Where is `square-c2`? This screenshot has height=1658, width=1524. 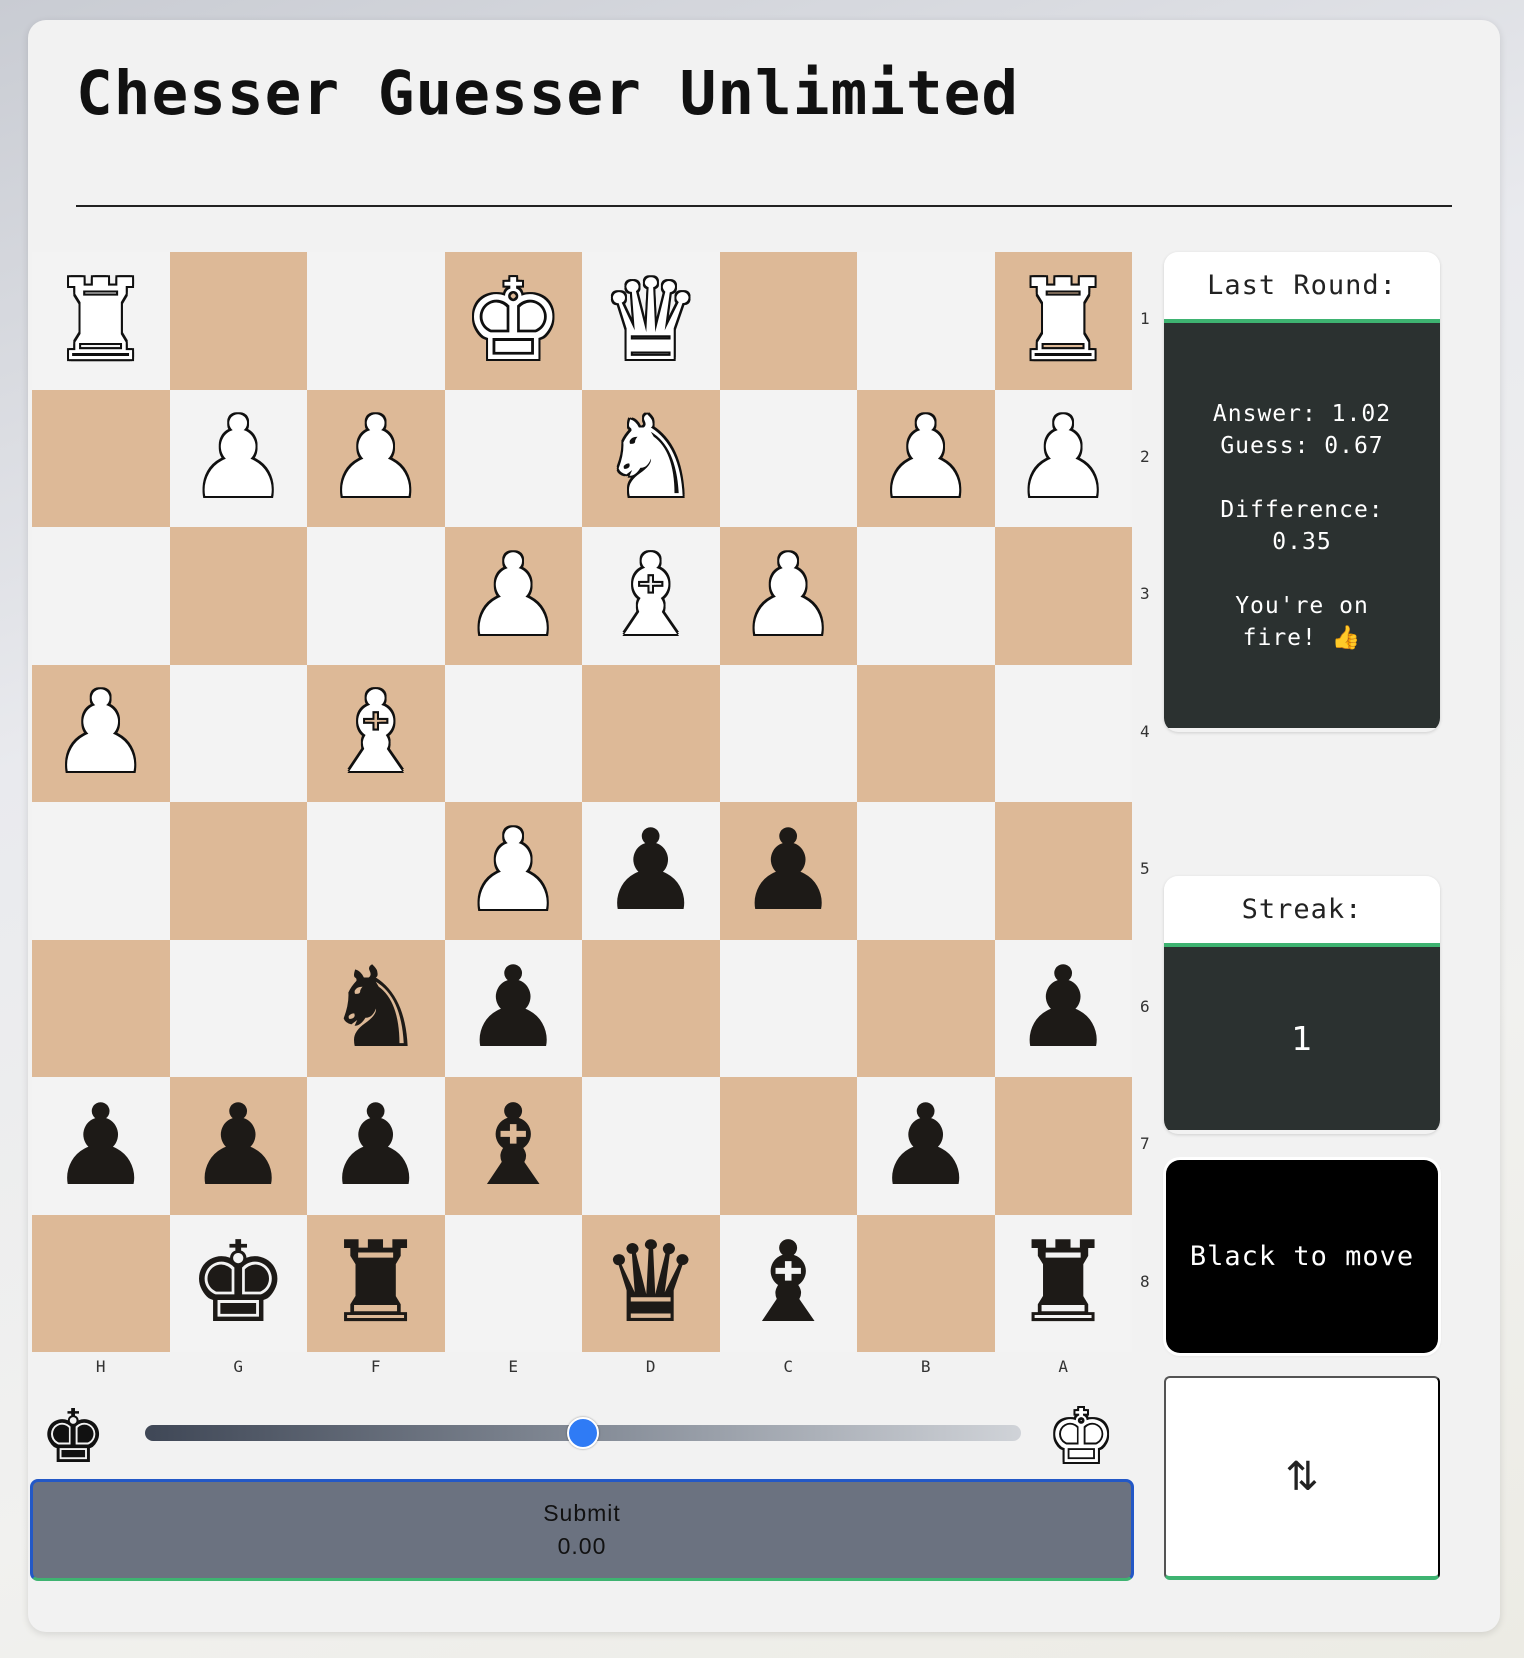
square-c2 is located at coordinates (788, 458).